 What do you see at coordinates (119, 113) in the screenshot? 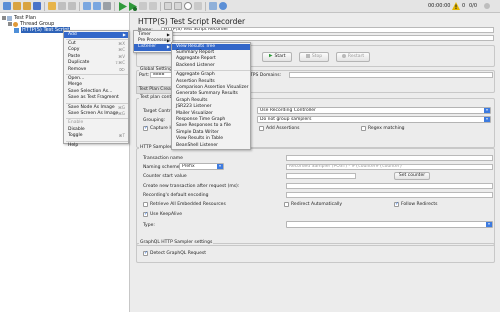
I see `shortcut-label: ⇧⌘G` at bounding box center [119, 113].